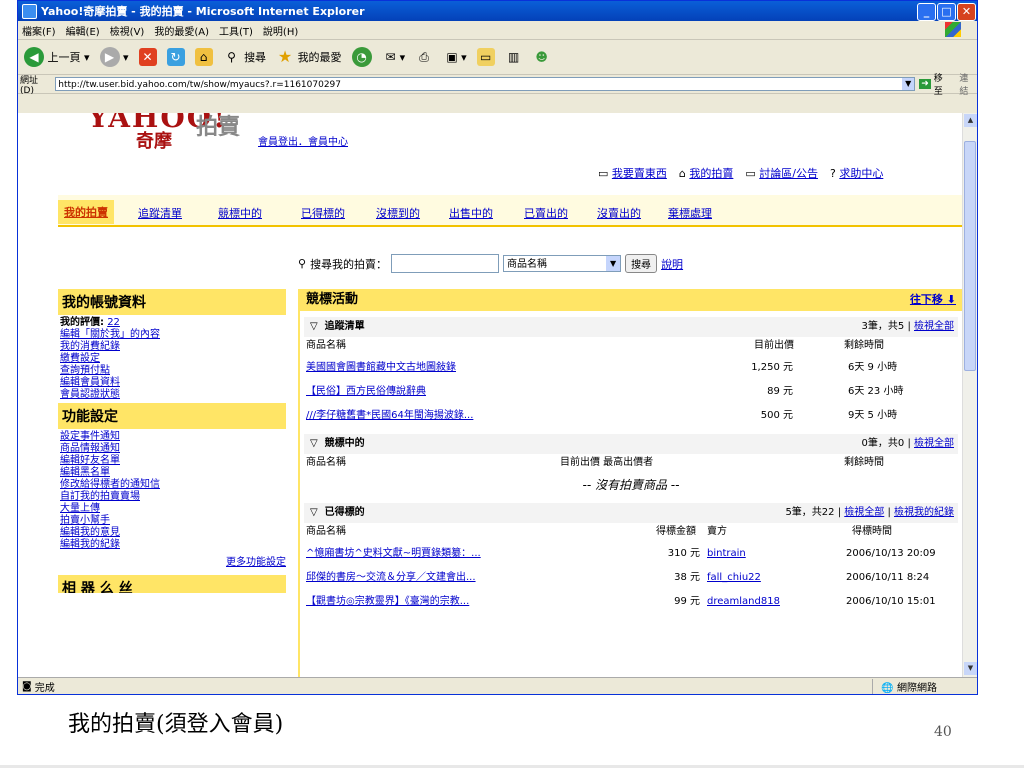 The width and height of the screenshot is (1024, 768). What do you see at coordinates (172, 335) in the screenshot?
I see `account-link: 編輯「關於我」的內容` at bounding box center [172, 335].